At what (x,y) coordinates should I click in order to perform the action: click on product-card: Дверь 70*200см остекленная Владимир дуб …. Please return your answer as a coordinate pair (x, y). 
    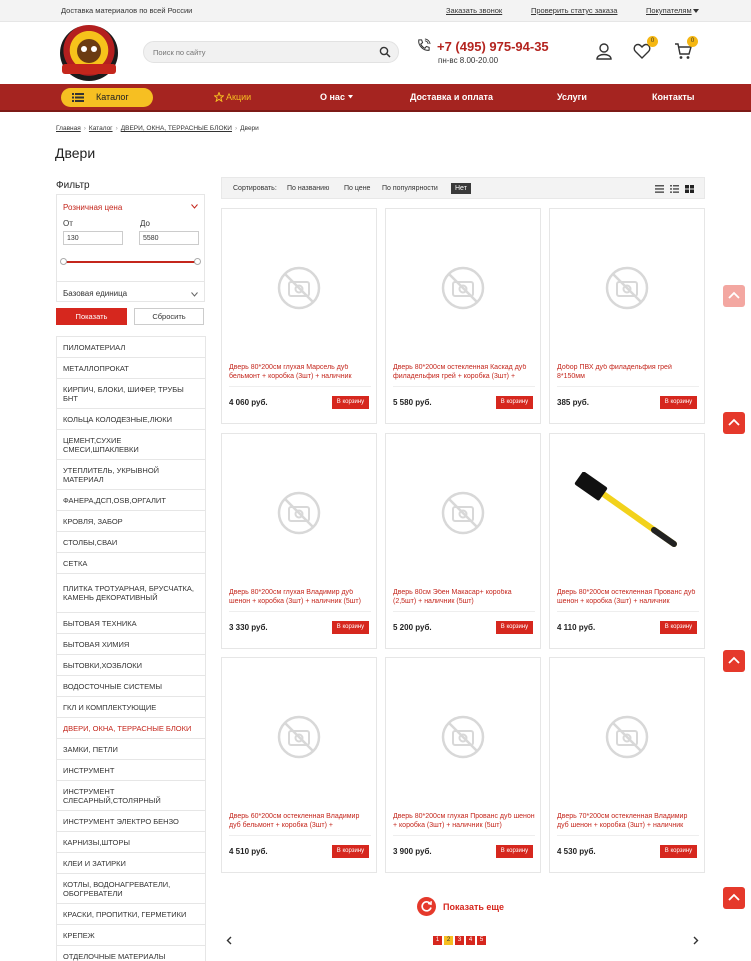
    Looking at the image, I should click on (627, 765).